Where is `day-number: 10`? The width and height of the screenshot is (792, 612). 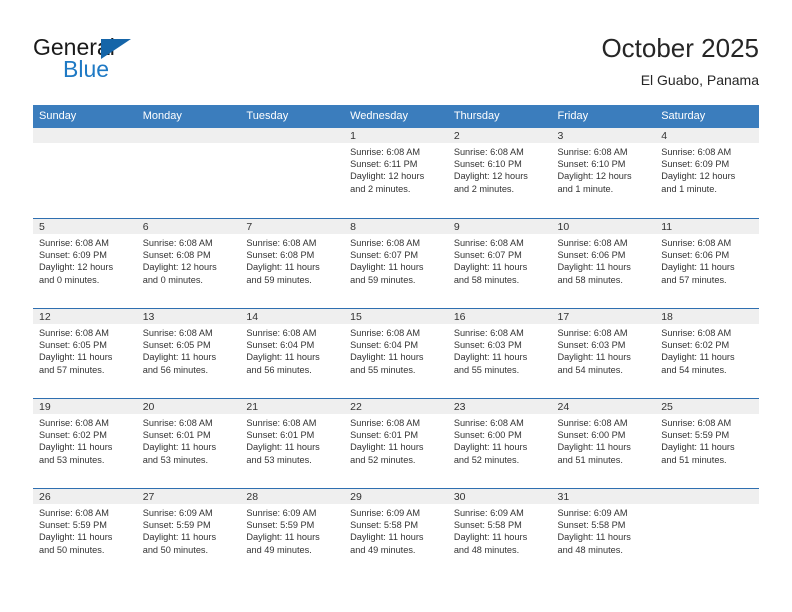
day-number: 10 is located at coordinates (603, 226).